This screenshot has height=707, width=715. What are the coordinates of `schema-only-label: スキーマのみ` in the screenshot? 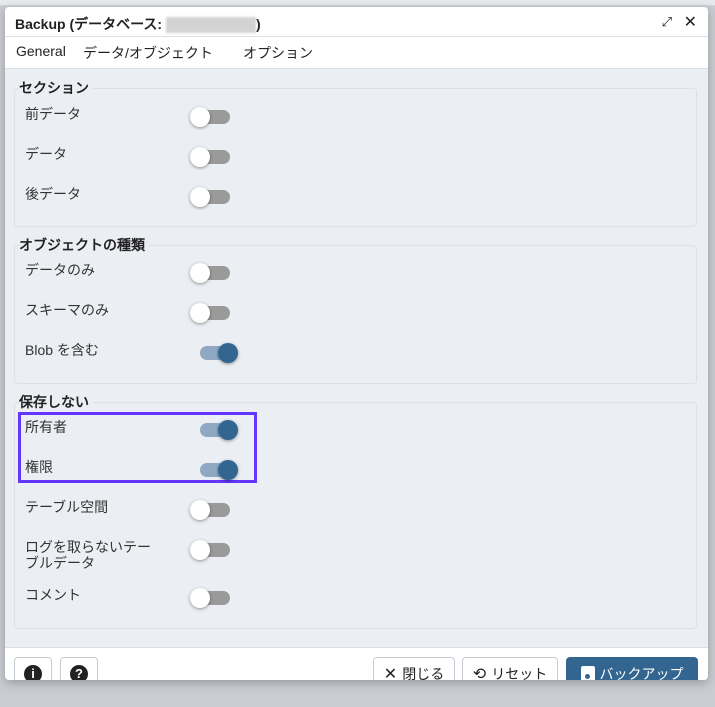 It's located at (67, 310).